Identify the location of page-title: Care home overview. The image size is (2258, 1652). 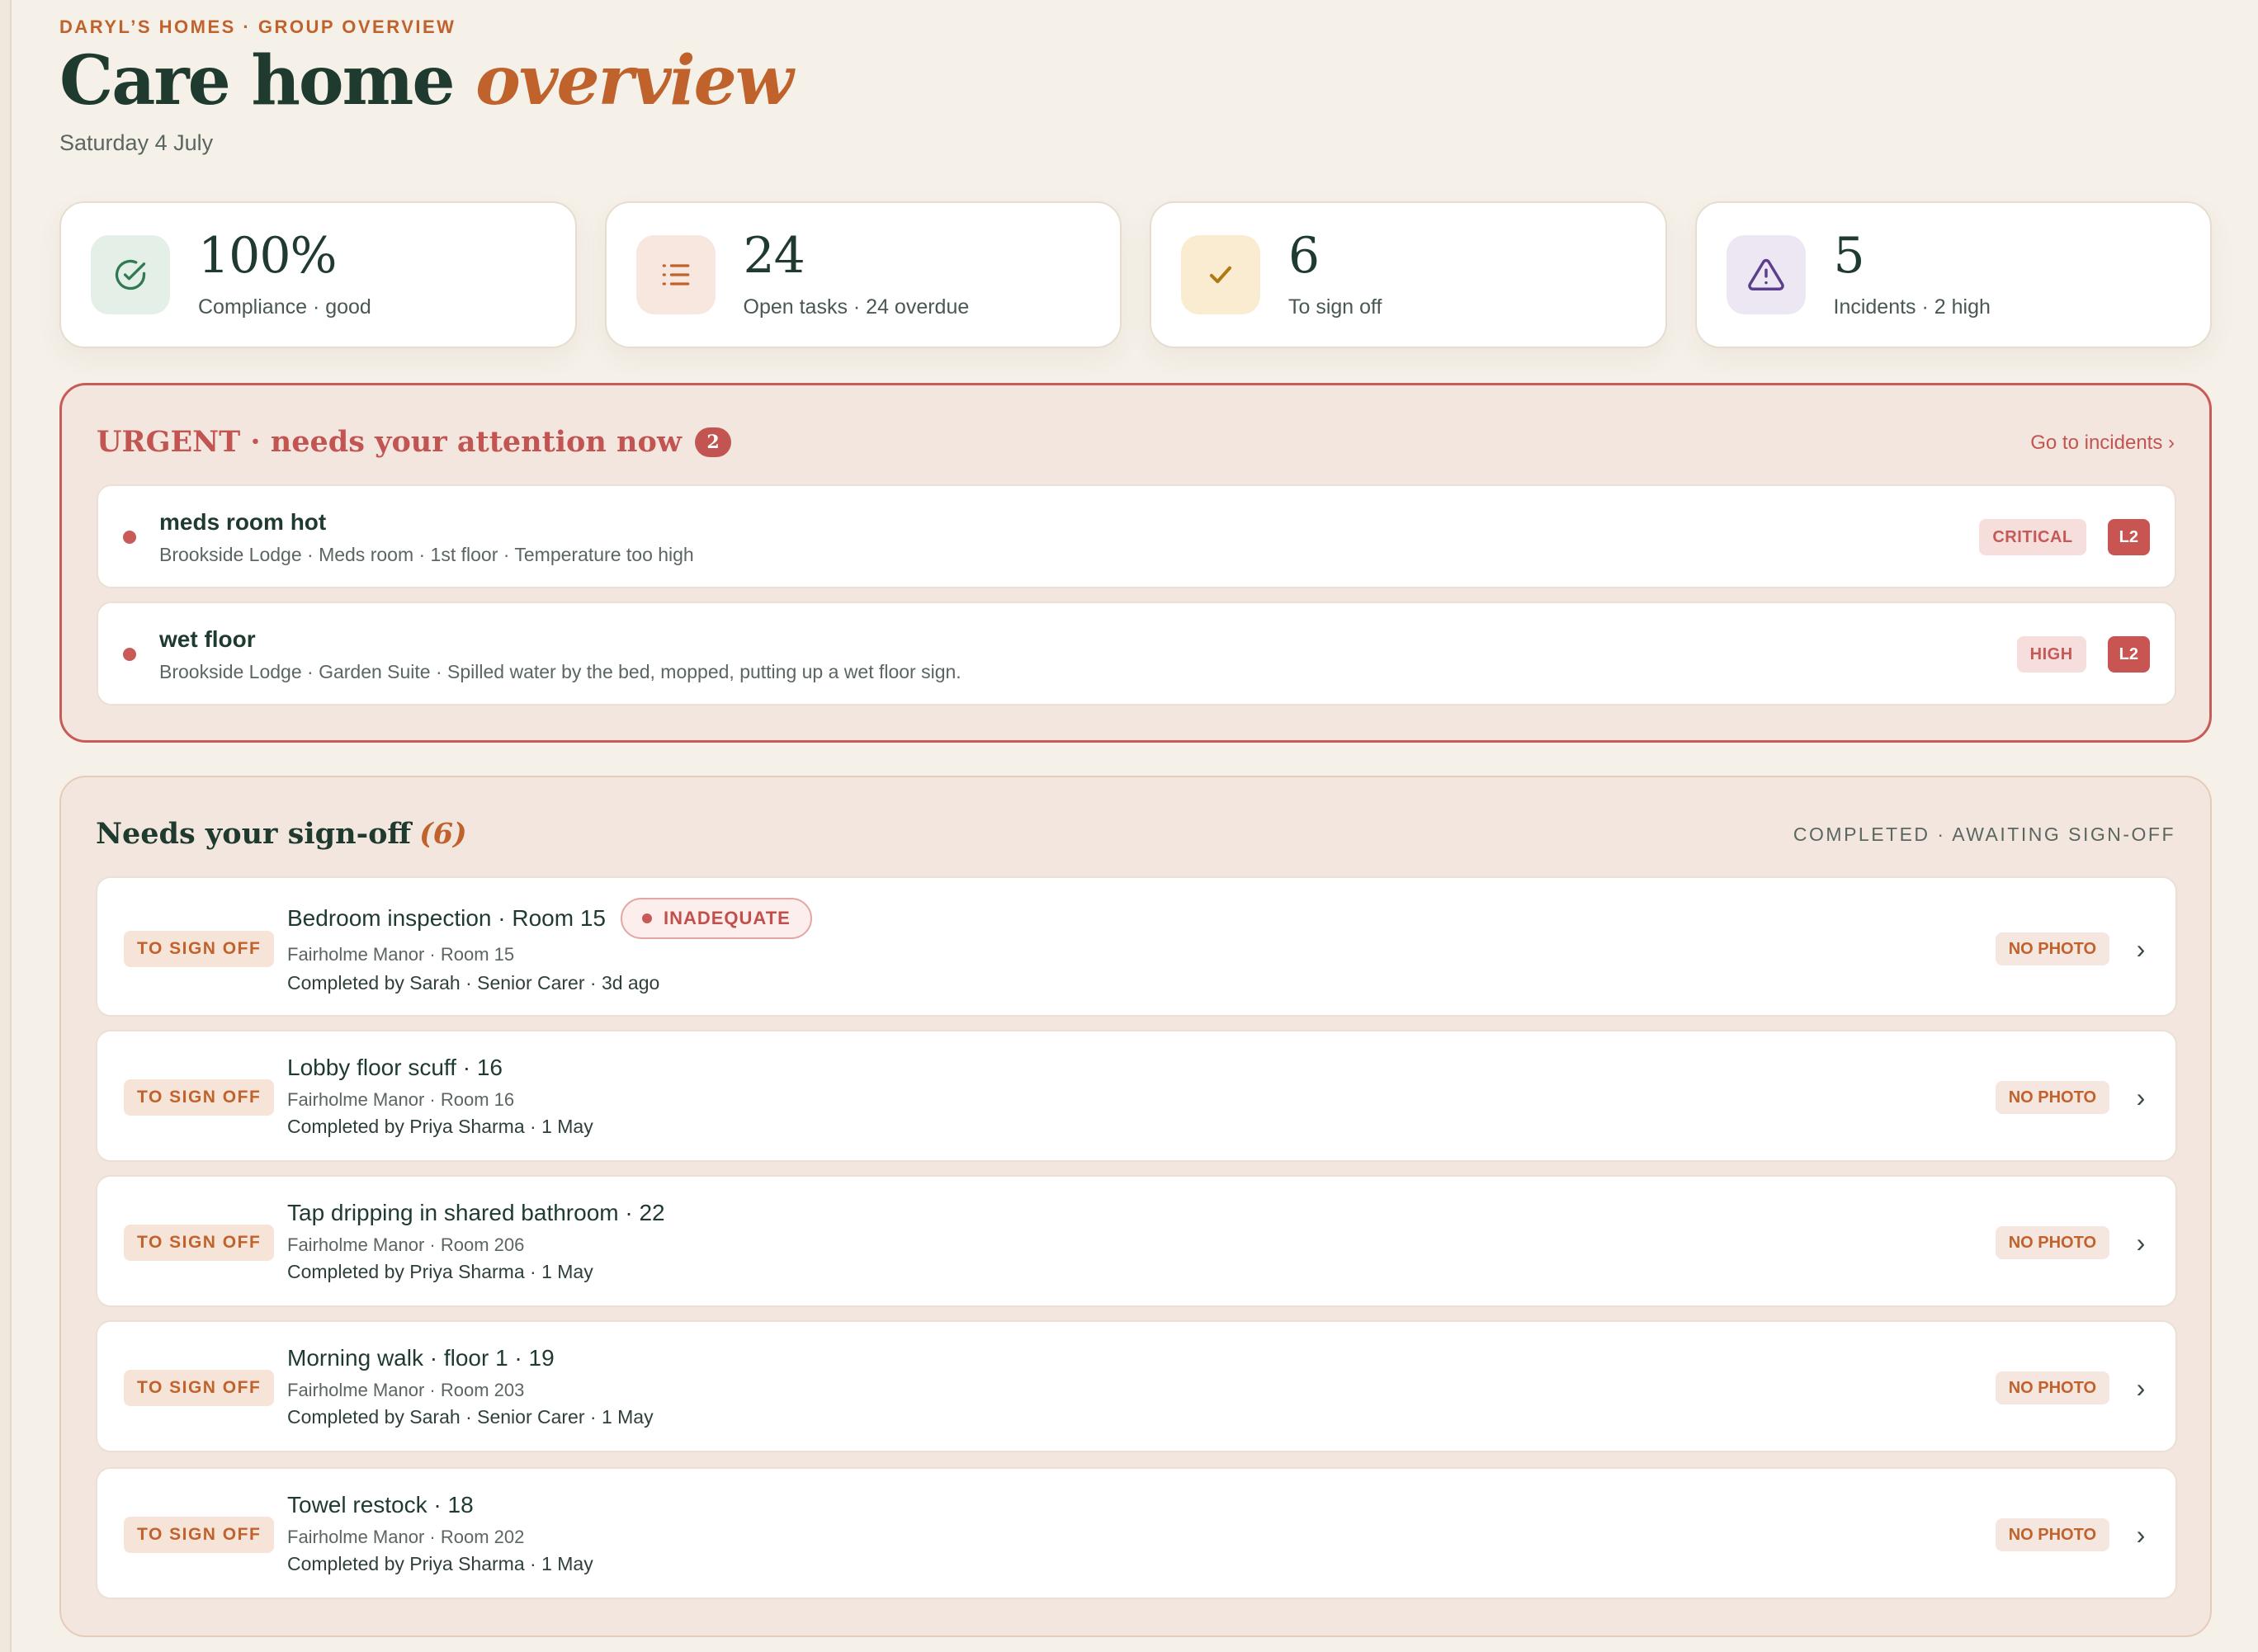
(426, 81).